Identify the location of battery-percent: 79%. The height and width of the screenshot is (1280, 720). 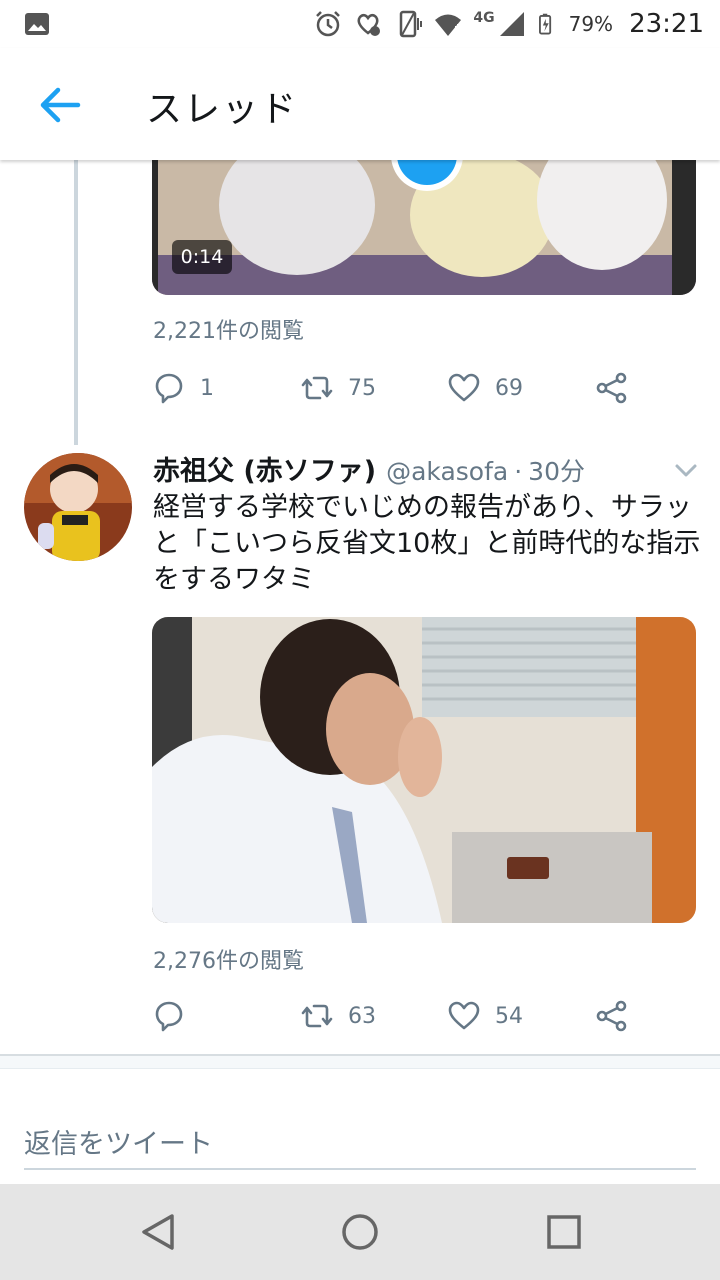
(591, 24).